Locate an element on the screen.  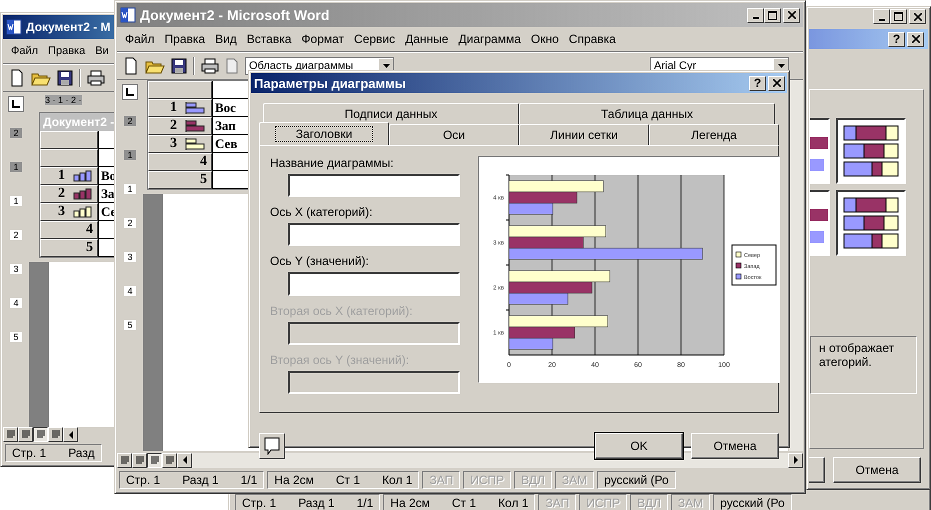
speech-bubble-icon is located at coordinates (272, 446).